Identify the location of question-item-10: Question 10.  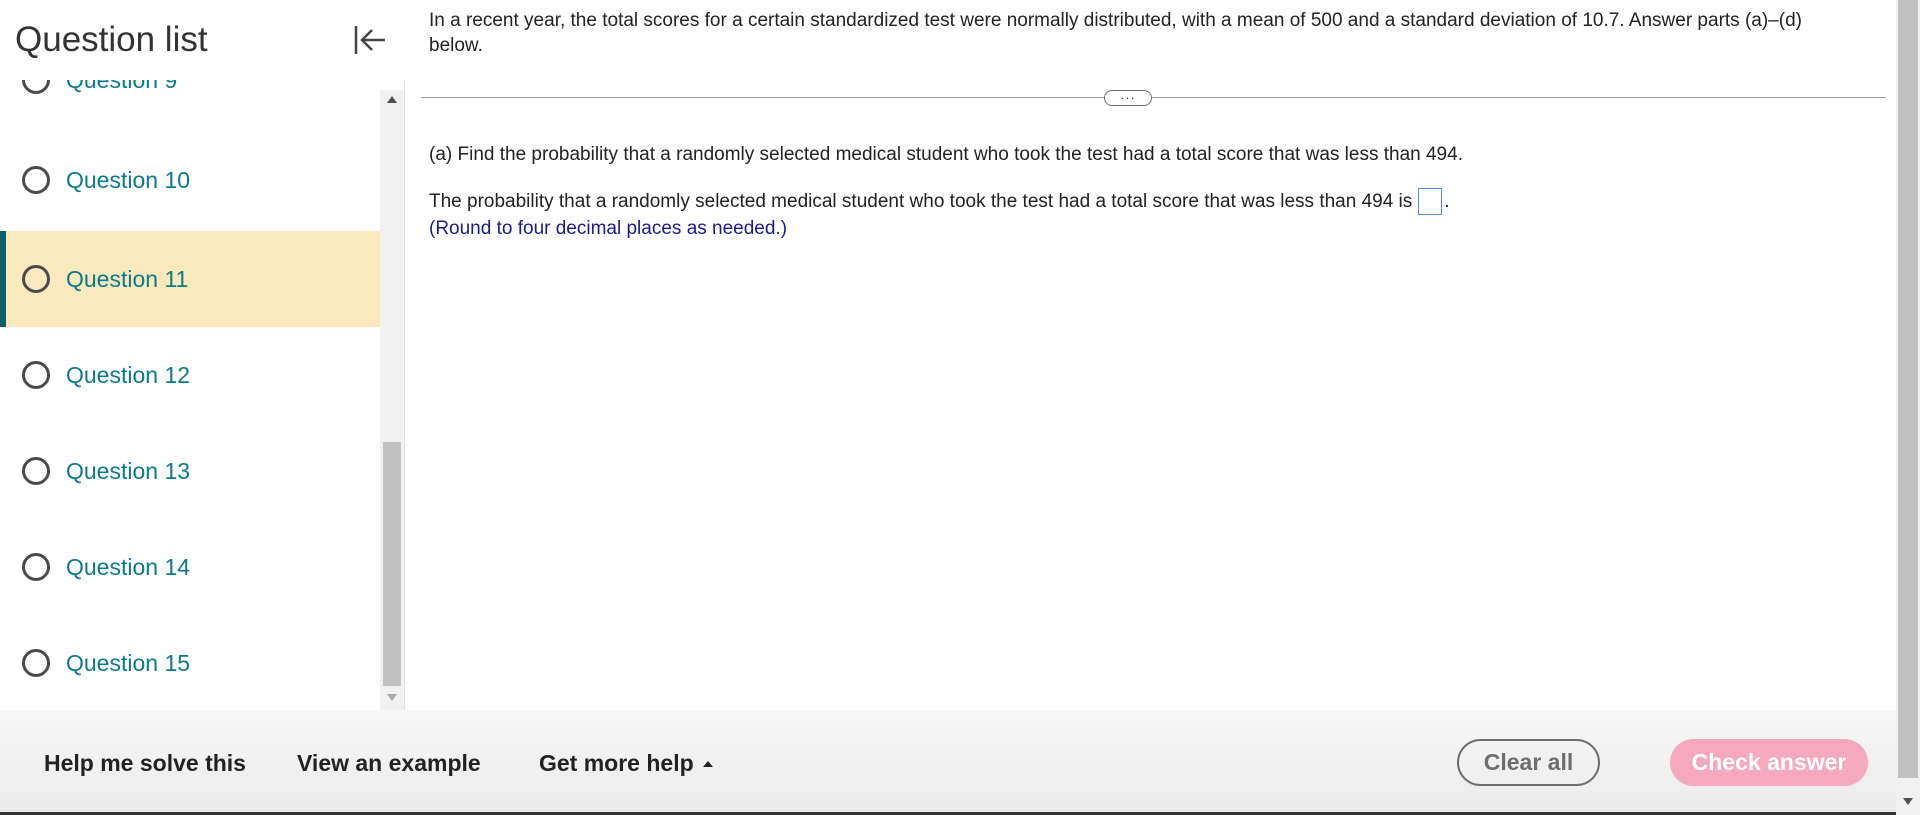
(190, 180).